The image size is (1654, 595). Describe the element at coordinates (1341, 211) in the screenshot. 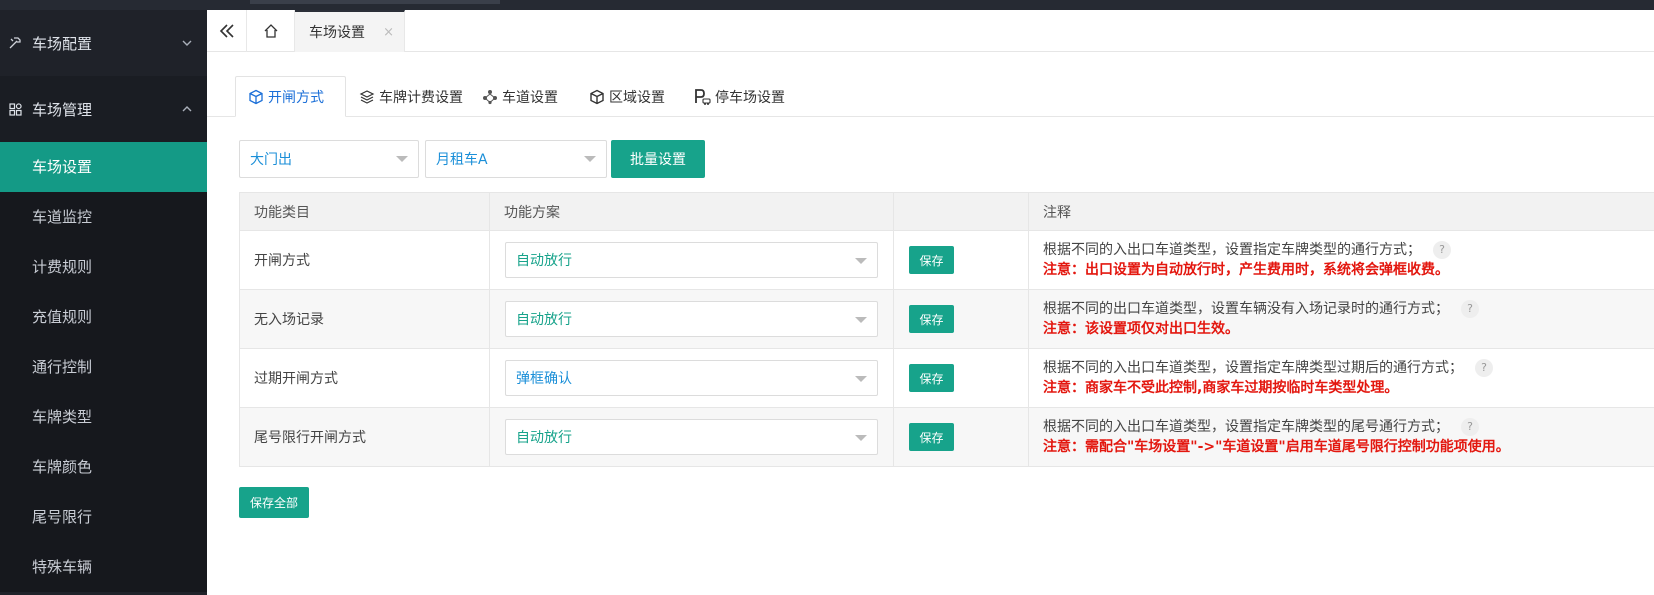

I see `header-note: 注释` at that location.